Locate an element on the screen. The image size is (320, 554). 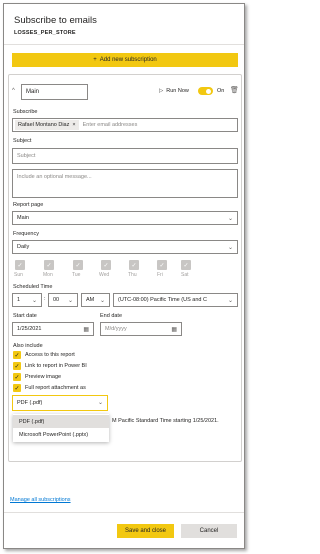
end-date-input: M/d/yyyy ▦ is located at coordinates (141, 329).